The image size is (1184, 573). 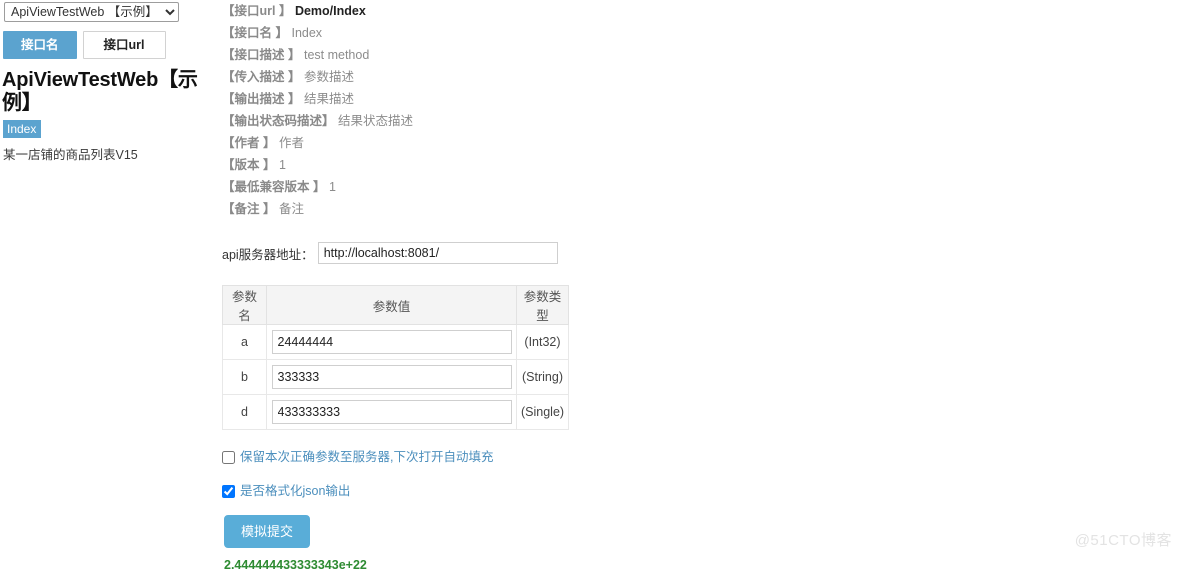 I want to click on meta-row-input-desc: 【传入描述 】 参数描述, so click(x=652, y=77).